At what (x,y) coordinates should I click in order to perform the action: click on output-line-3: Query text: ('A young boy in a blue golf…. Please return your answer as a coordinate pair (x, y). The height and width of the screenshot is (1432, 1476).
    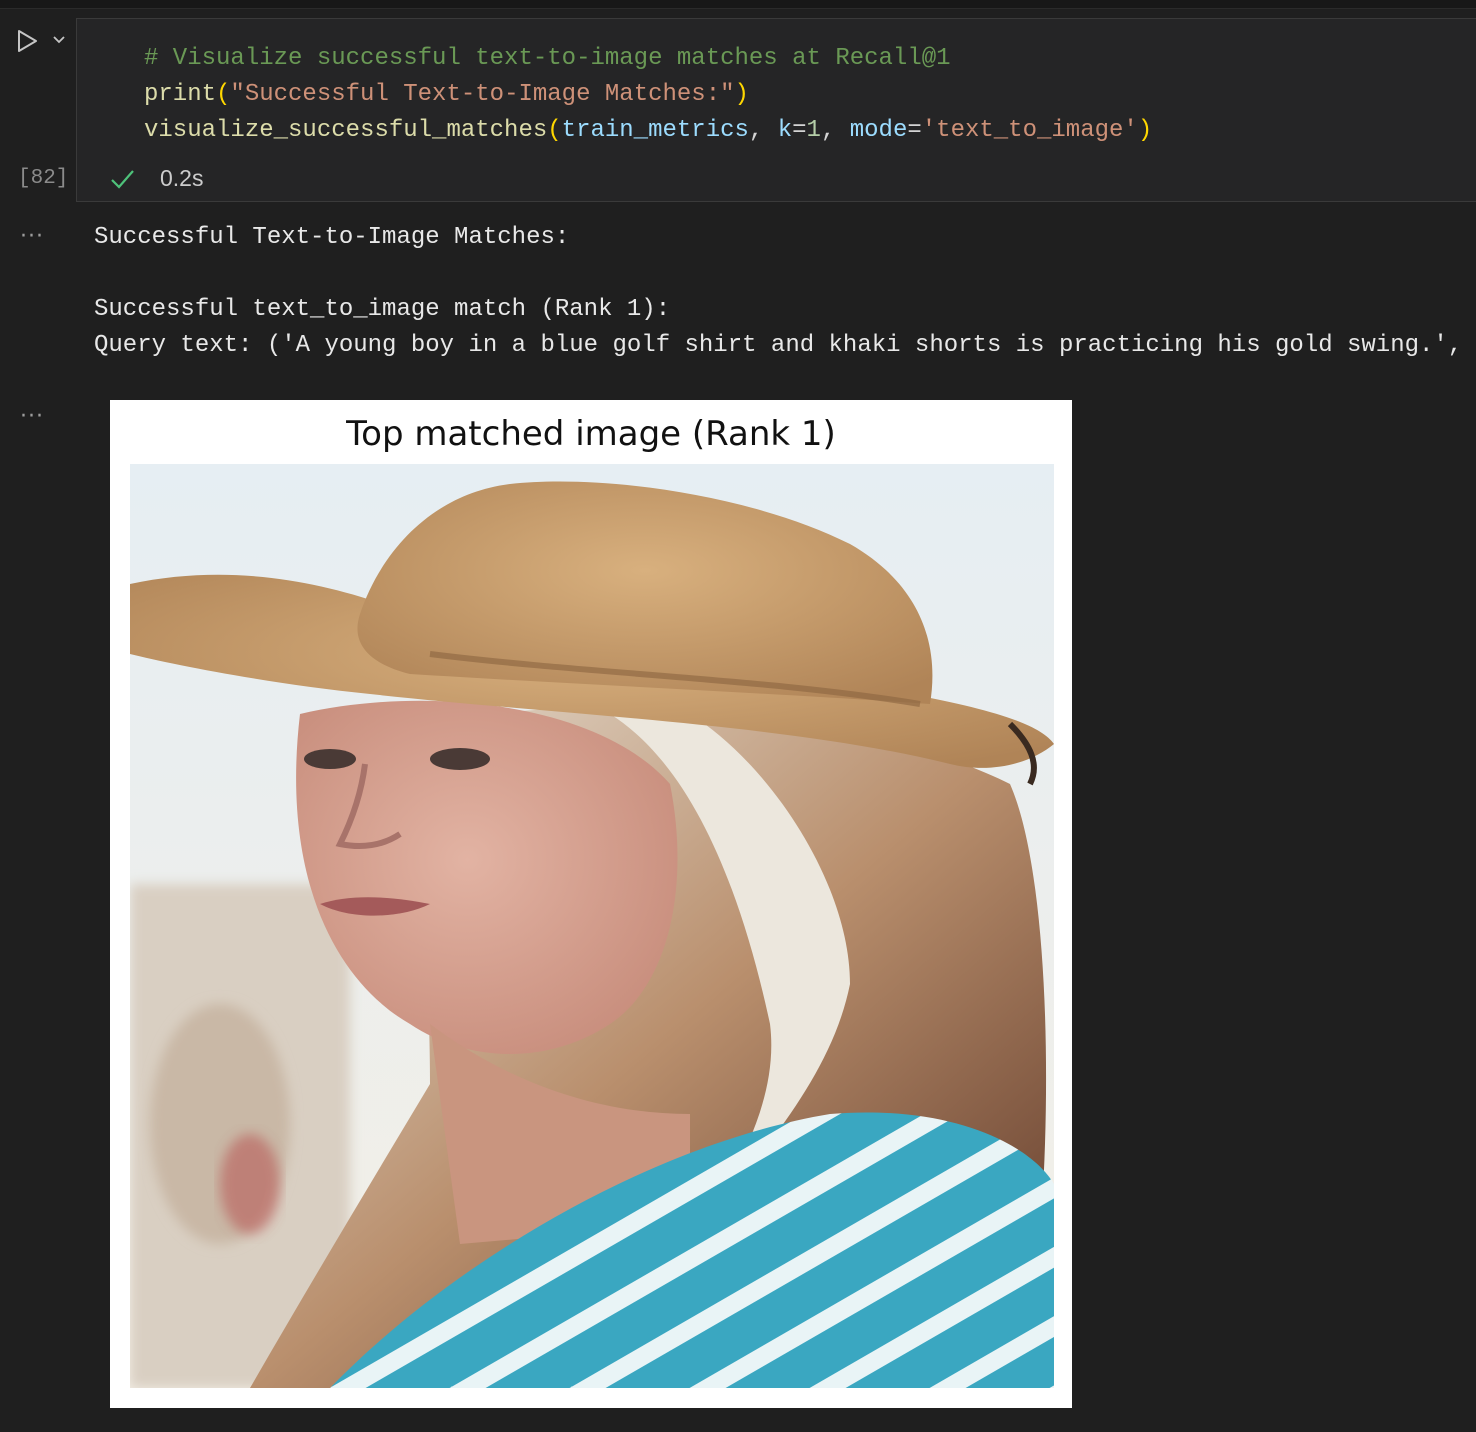
    Looking at the image, I should click on (778, 345).